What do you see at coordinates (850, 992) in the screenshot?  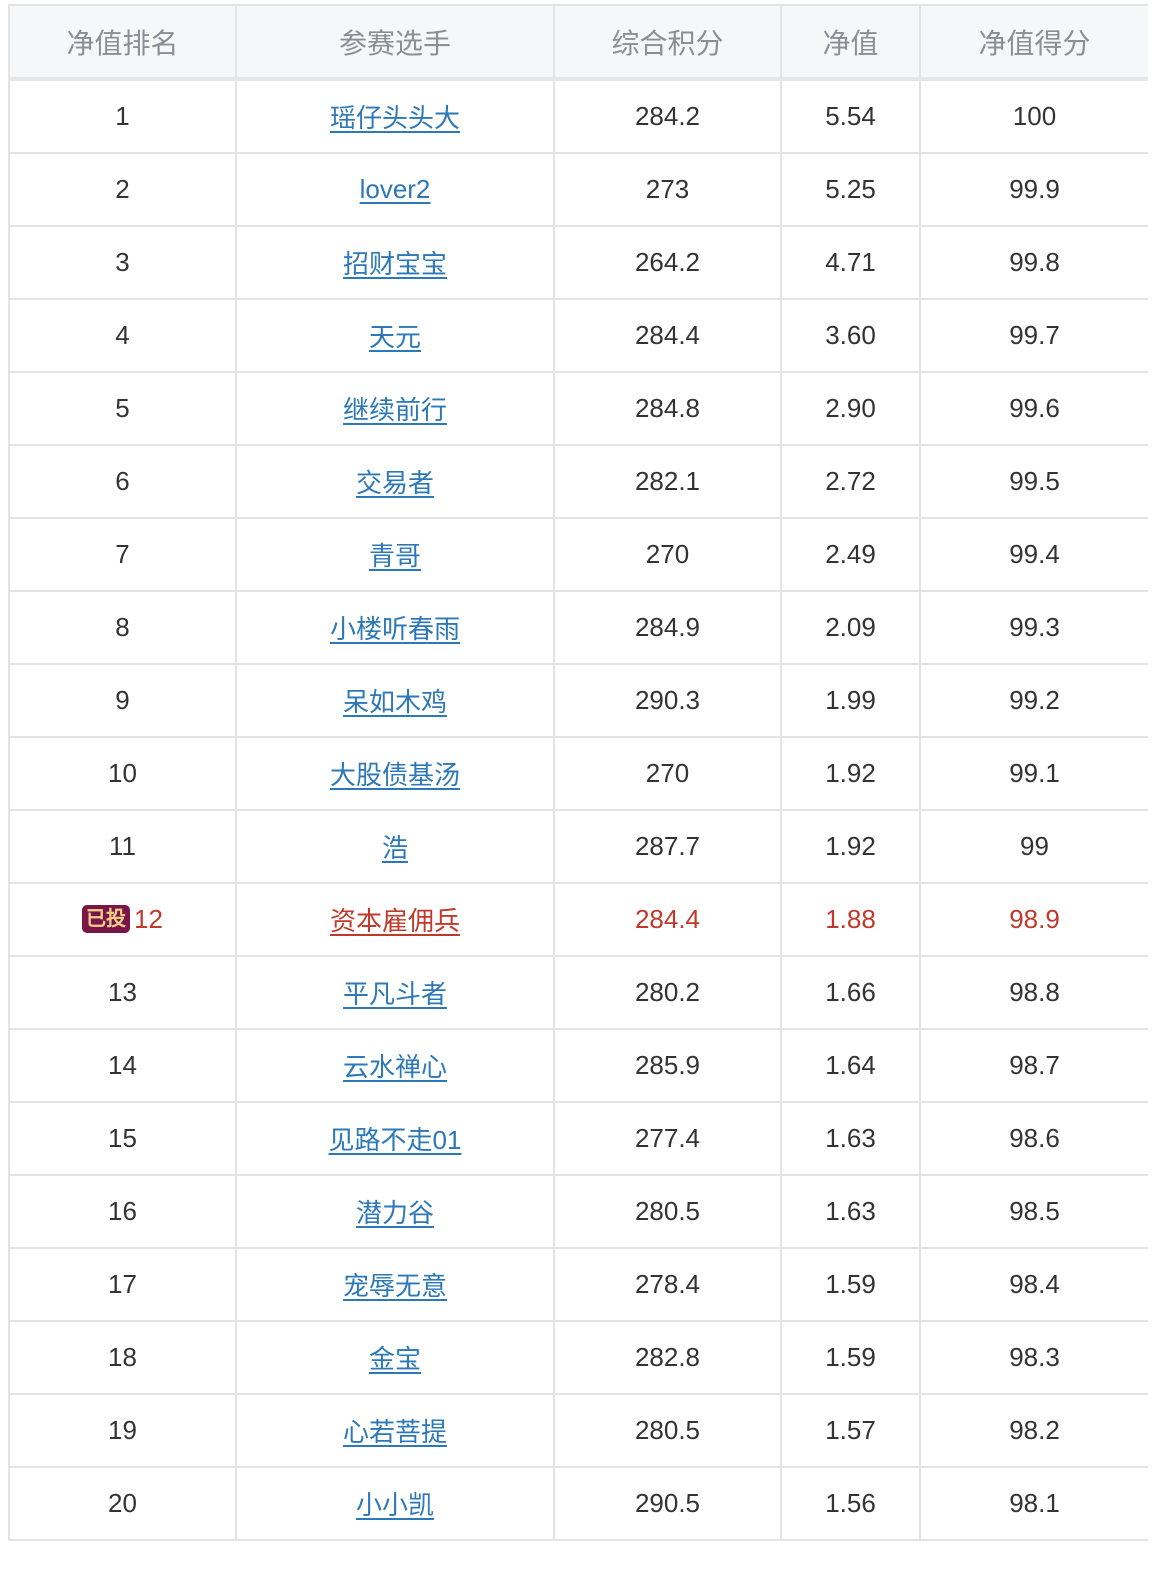 I see `nav-cell: 1.66` at bounding box center [850, 992].